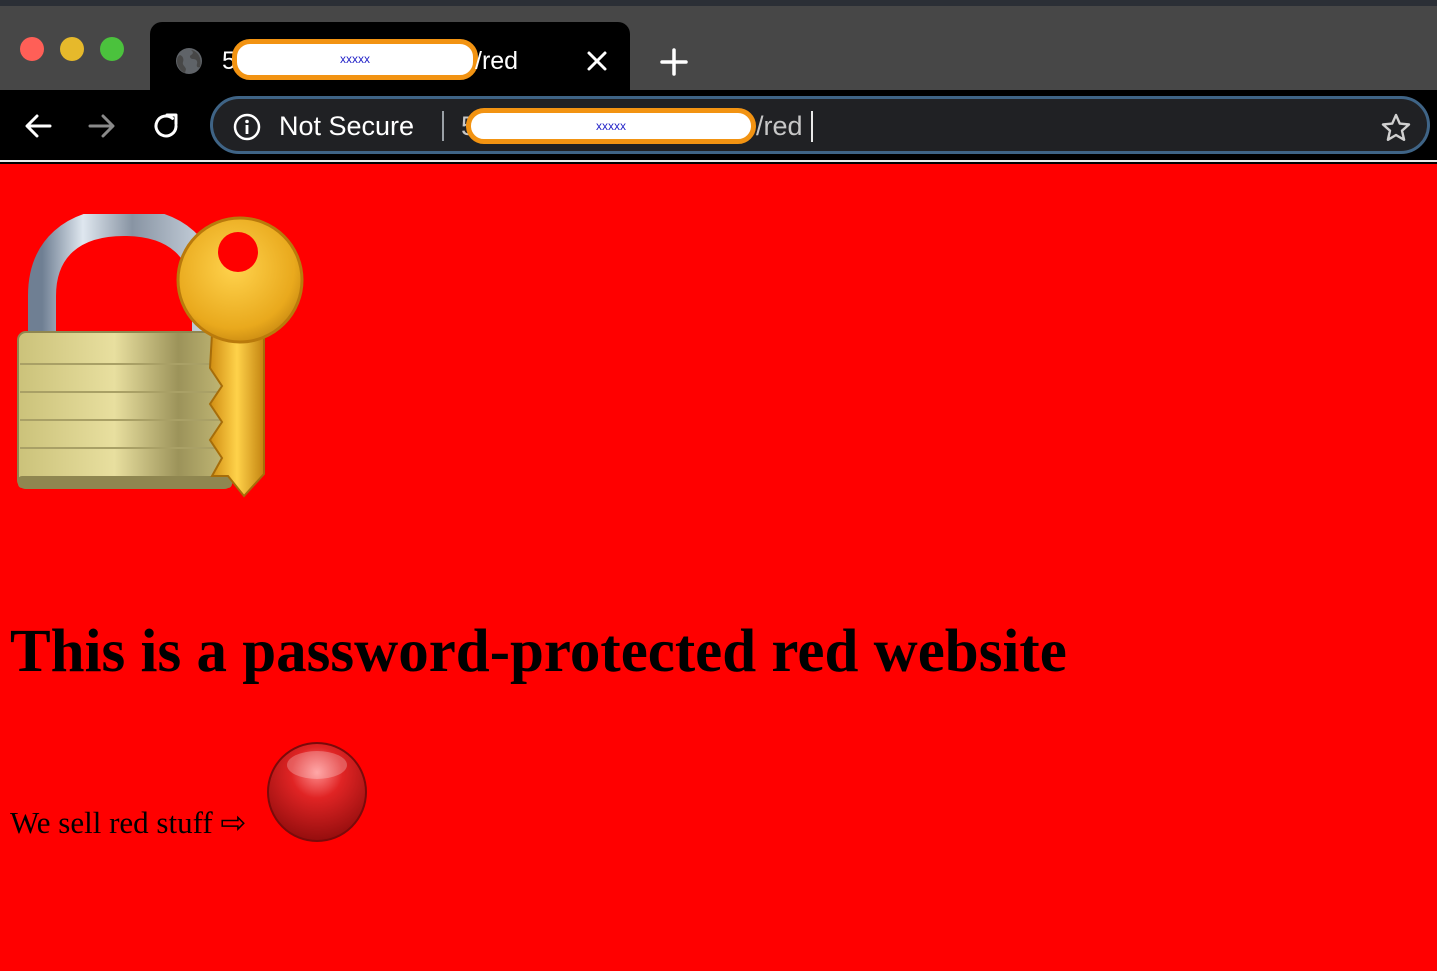  What do you see at coordinates (102, 126) in the screenshot?
I see `arrow-right-icon` at bounding box center [102, 126].